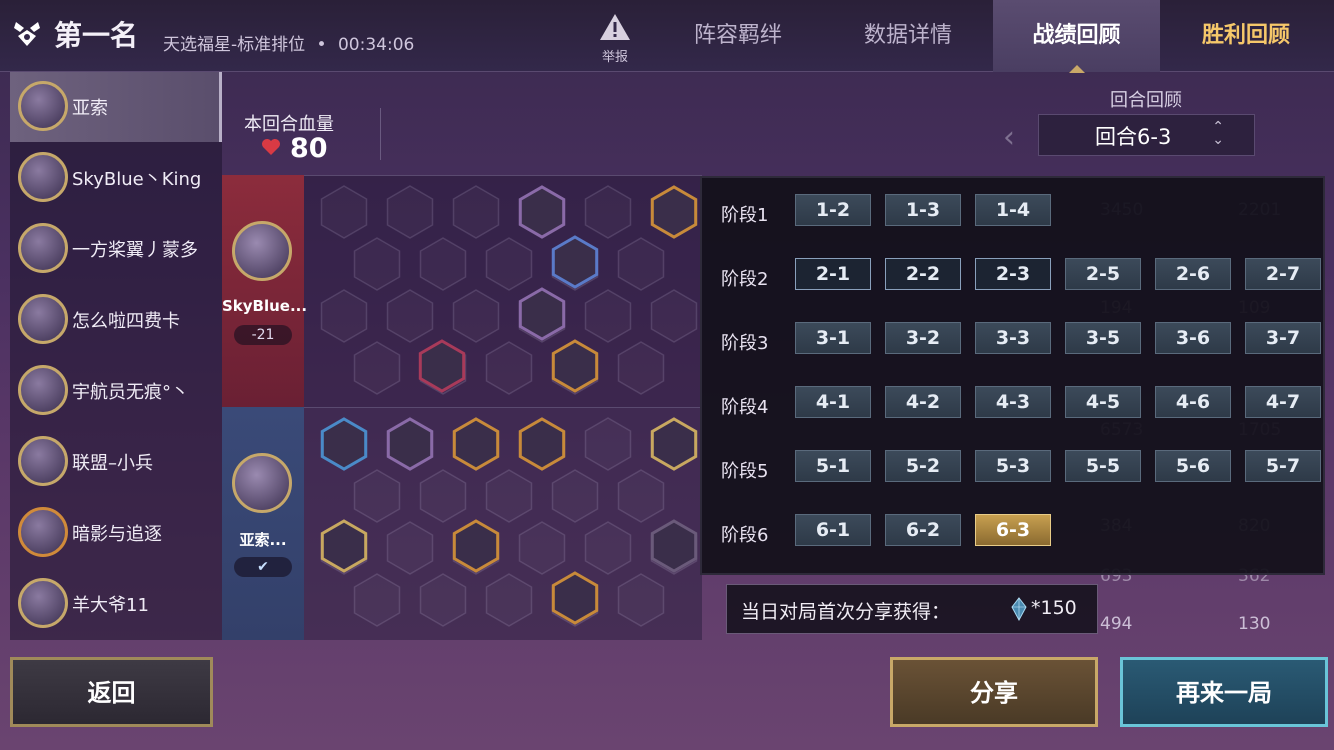 The height and width of the screenshot is (750, 1334). I want to click on round-select: 回合6-3 ⌃ ⌄, so click(1146, 135).